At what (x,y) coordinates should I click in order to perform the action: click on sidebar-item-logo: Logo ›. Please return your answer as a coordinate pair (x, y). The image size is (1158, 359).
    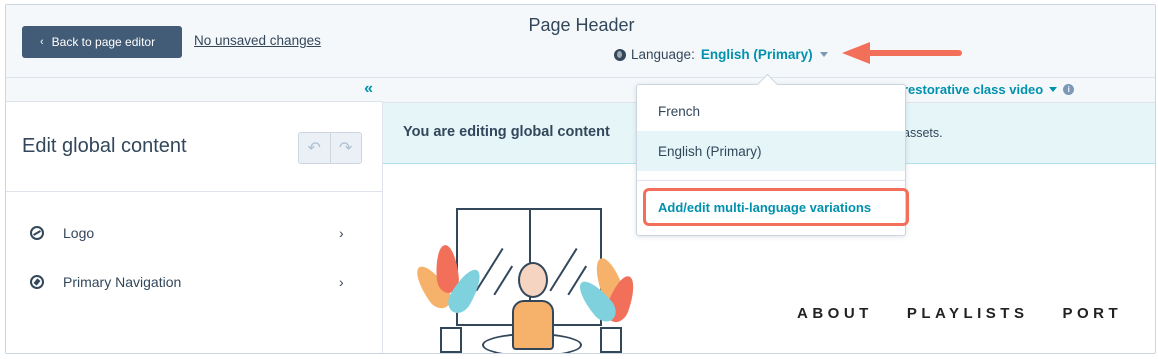
    Looking at the image, I should click on (194, 233).